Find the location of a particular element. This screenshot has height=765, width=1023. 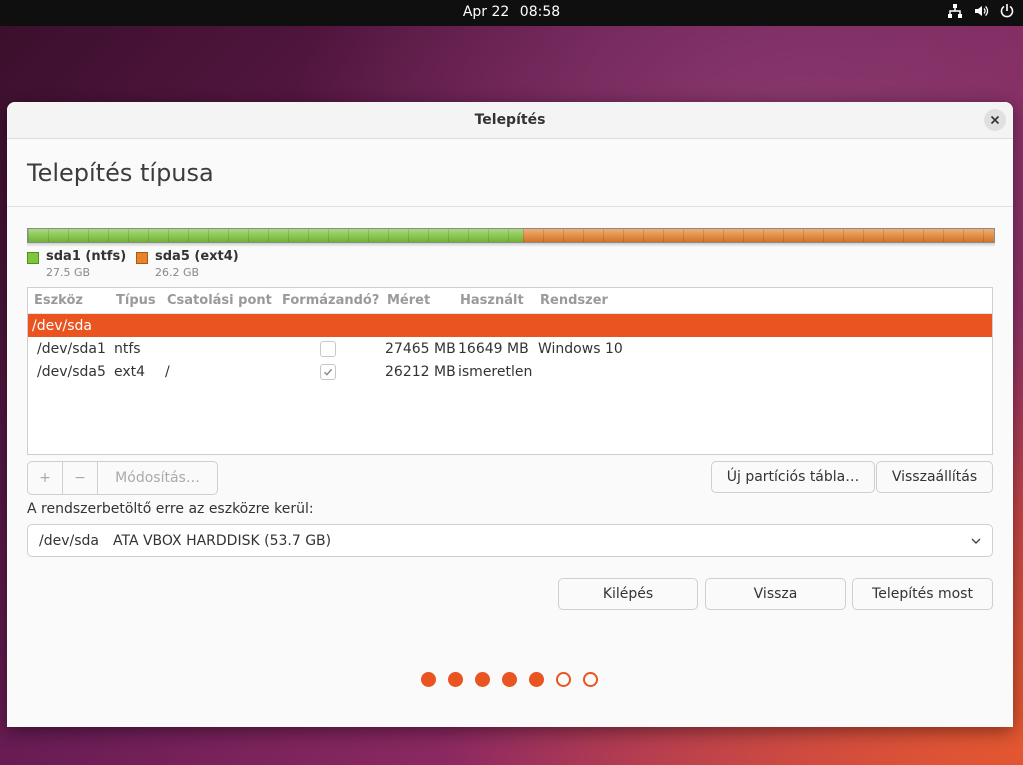

close-icon is located at coordinates (995, 120).